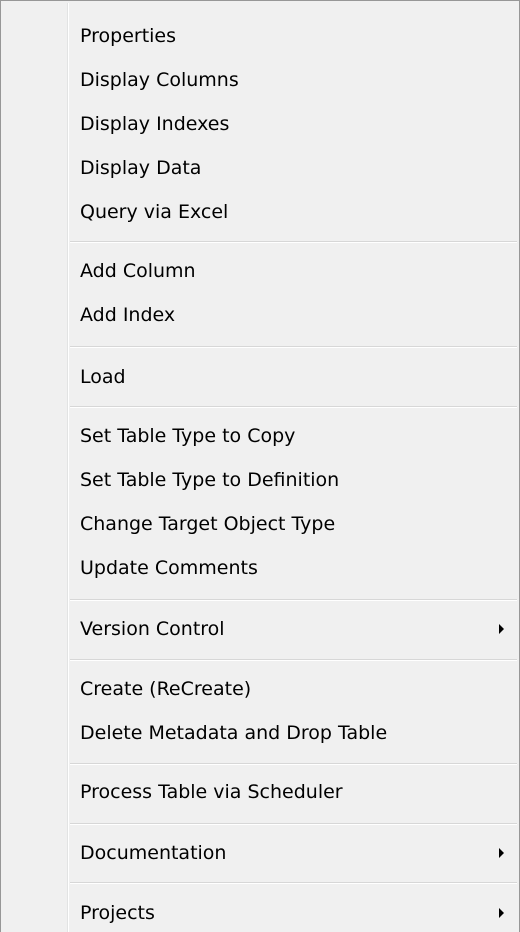 The width and height of the screenshot is (520, 932). I want to click on menu-item-display-data: Display Data, so click(293, 168).